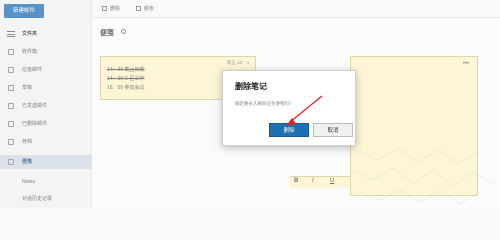 This screenshot has height=240, width=500. What do you see at coordinates (289, 108) in the screenshot?
I see `delete-note-dialog: 删除笔记 确定要永久删除这条便笺吗？ 删除 取消` at bounding box center [289, 108].